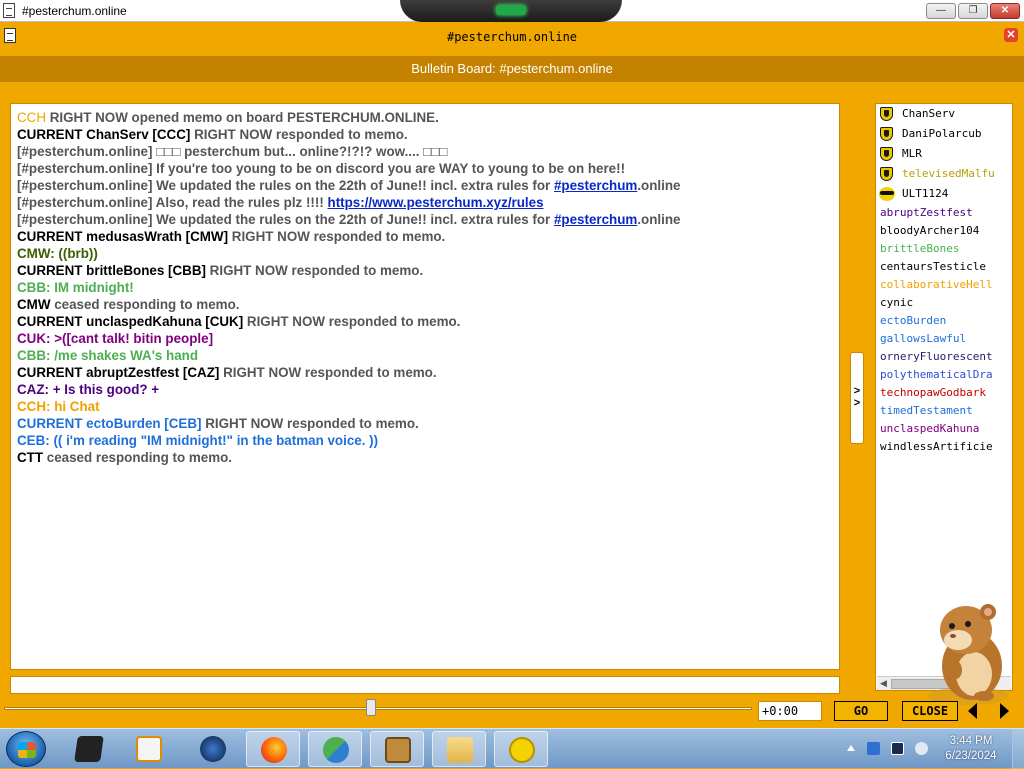 This screenshot has width=1024, height=769. I want to click on user-list-item: brittleBones, so click(944, 249).